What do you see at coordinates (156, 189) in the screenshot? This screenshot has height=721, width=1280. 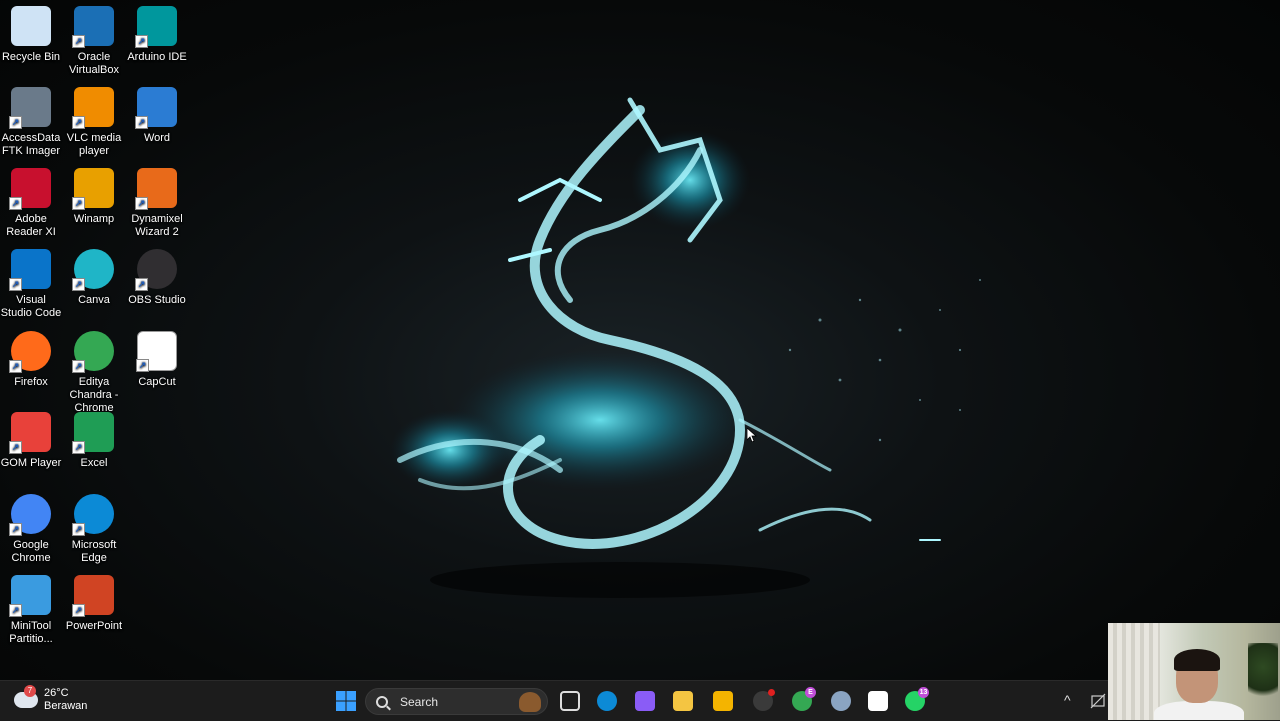 I see `dynamixel-icon` at bounding box center [156, 189].